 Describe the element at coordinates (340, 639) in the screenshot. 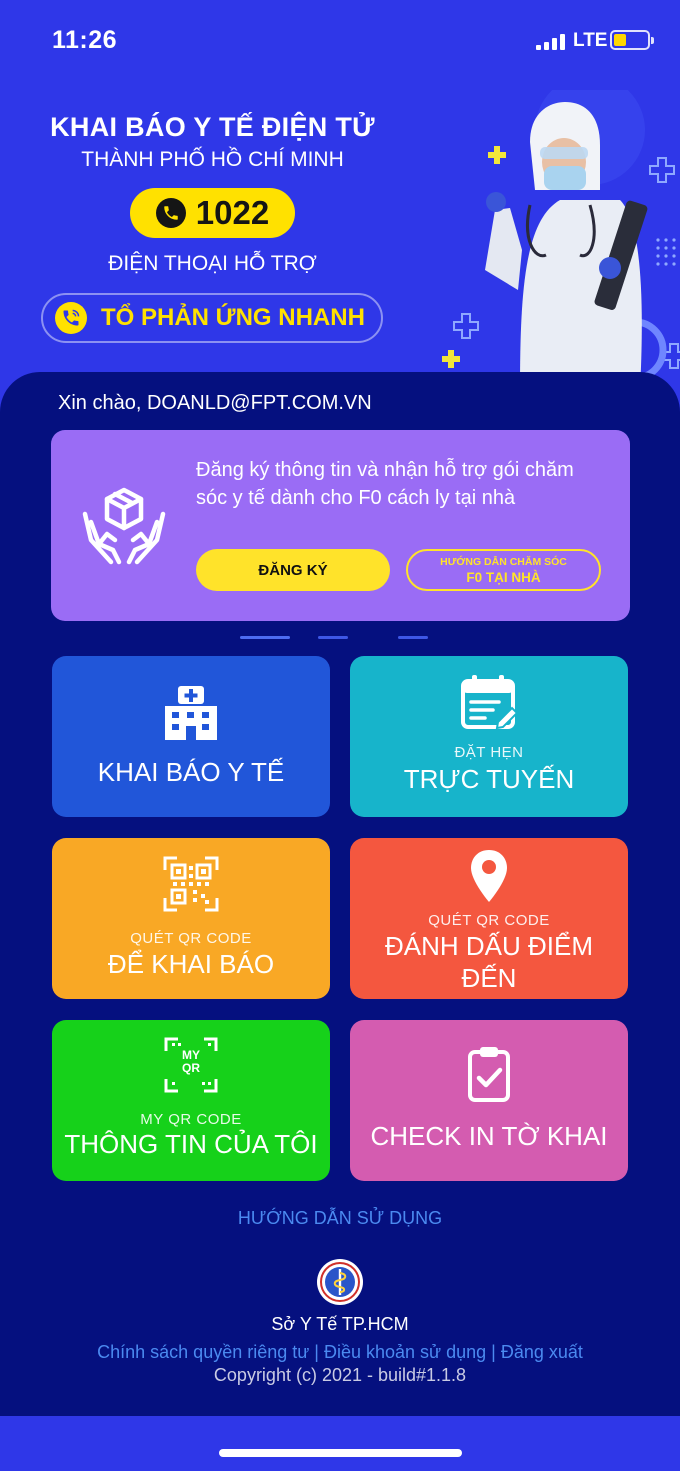

I see `carousel-indicator` at that location.